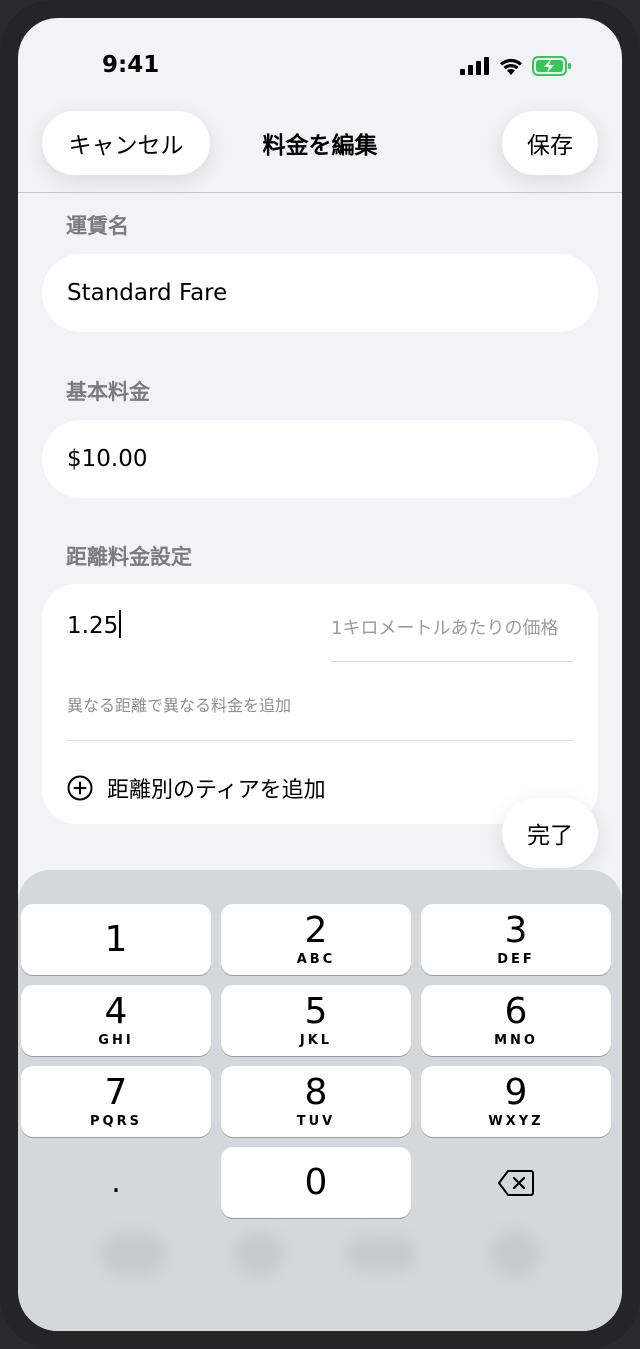 The image size is (640, 1349). I want to click on add-distance-tier-button: 距離別のティアを追加, so click(196, 788).